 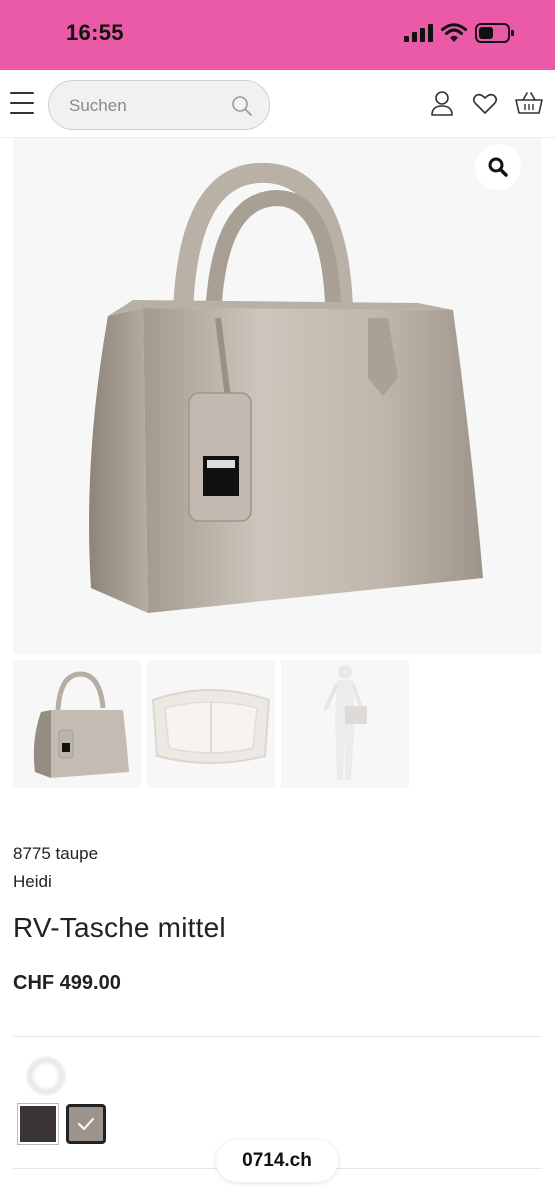 I want to click on color-swatch-taupe, so click(x=86, y=1124).